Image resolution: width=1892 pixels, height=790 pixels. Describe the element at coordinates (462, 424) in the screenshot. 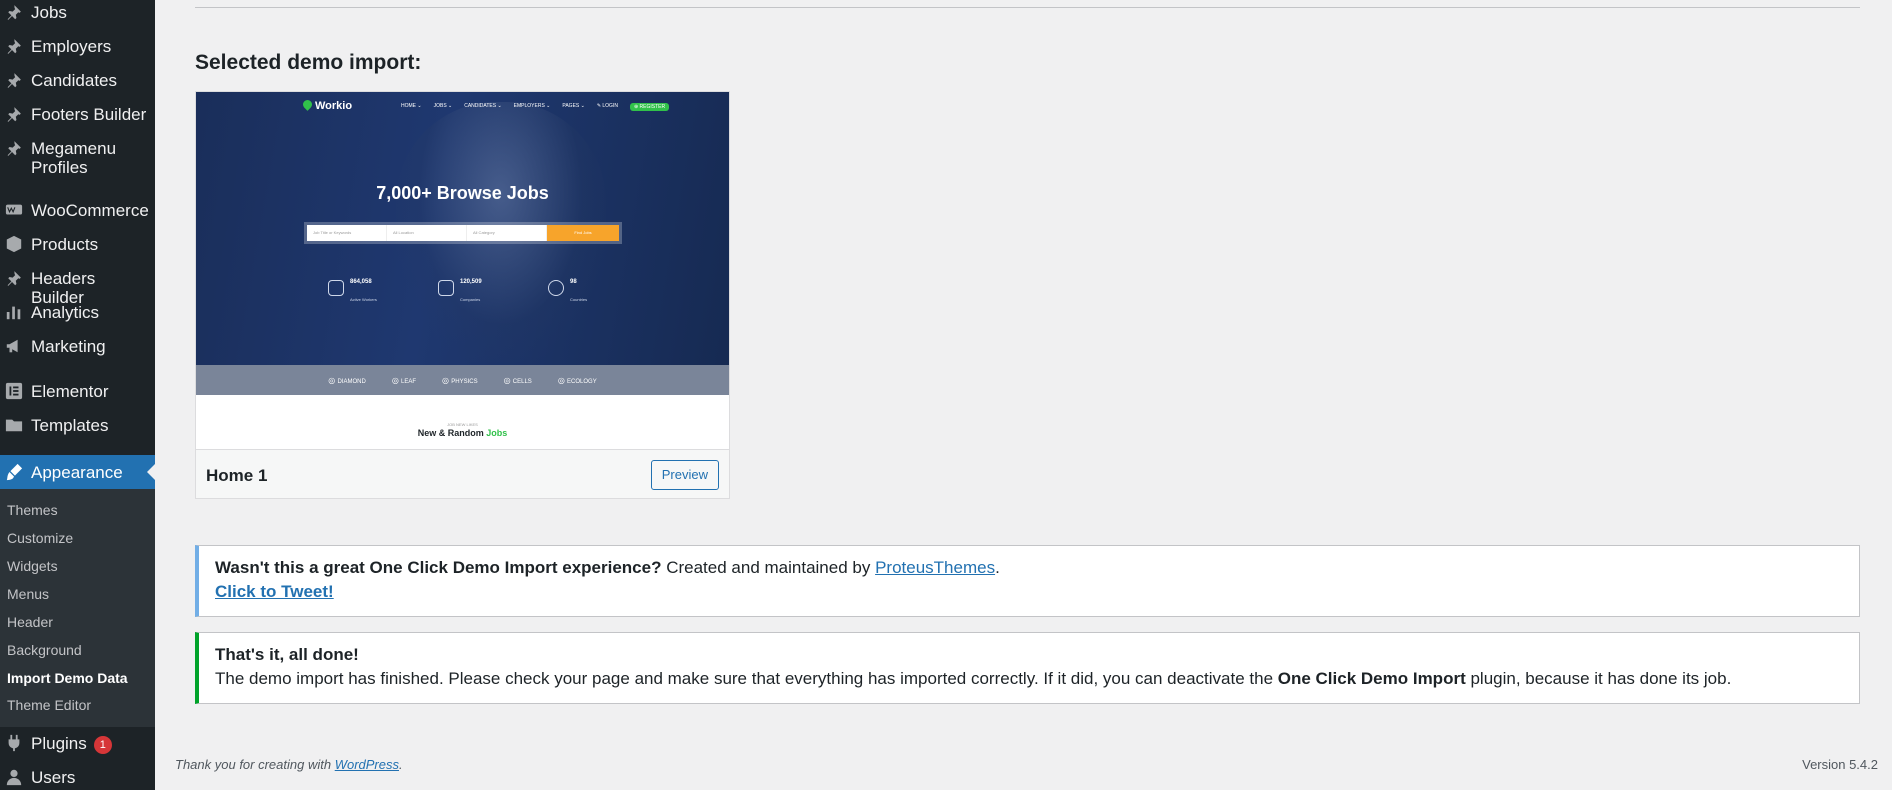

I see `demo-lower-kicker: JOB NEW LIKES` at that location.